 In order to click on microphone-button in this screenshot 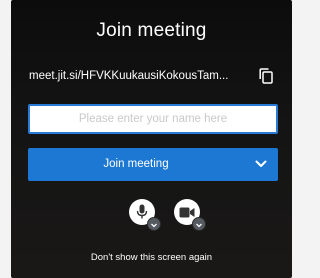, I will do `click(145, 215)`.